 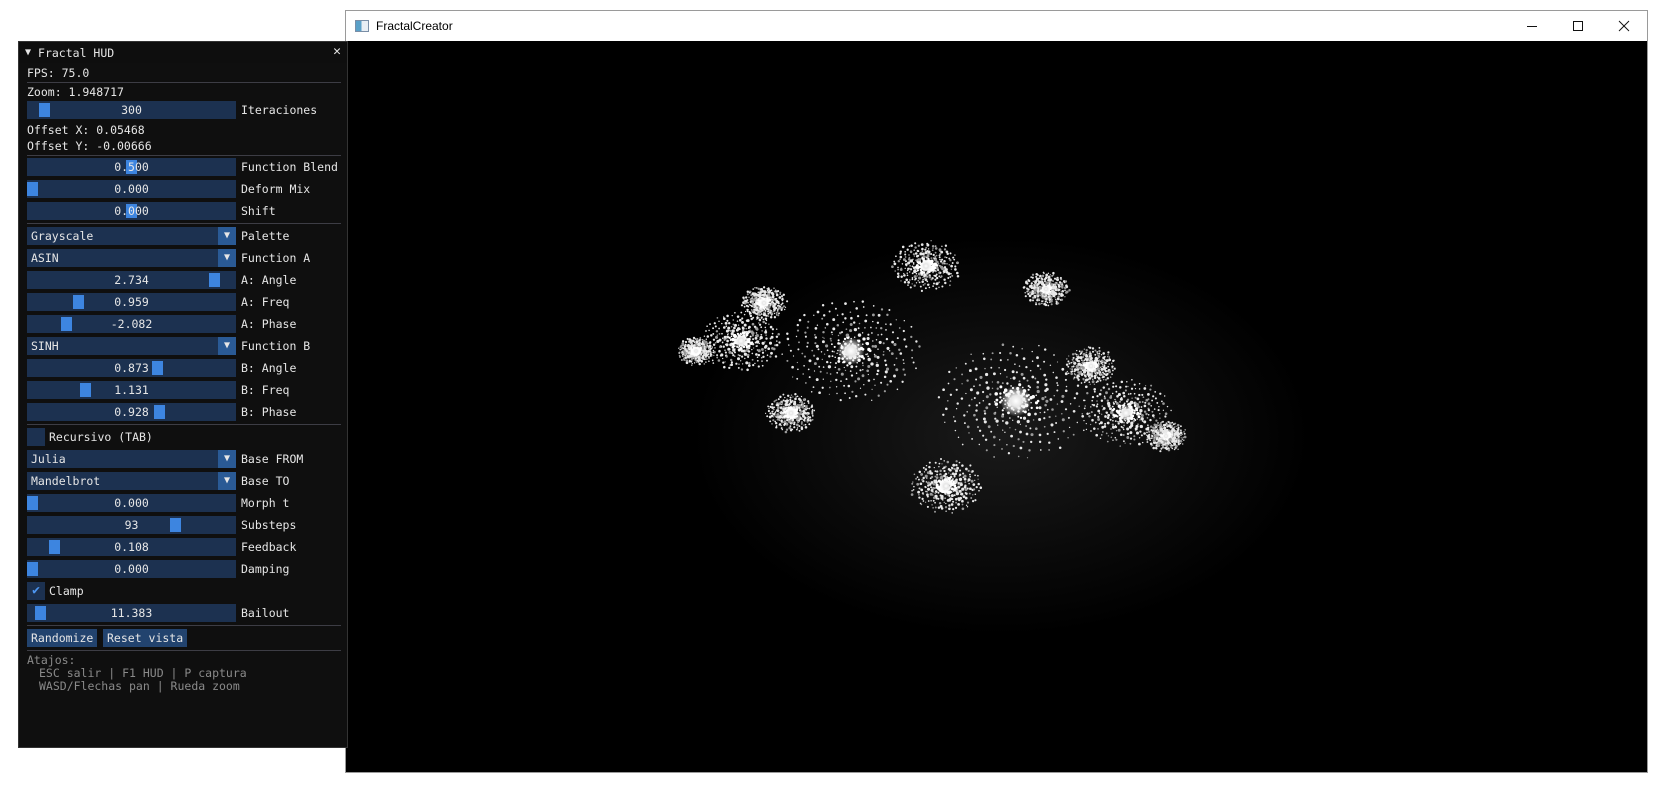 What do you see at coordinates (131, 189) in the screenshot?
I see `deform-mix-slider: 0.000` at bounding box center [131, 189].